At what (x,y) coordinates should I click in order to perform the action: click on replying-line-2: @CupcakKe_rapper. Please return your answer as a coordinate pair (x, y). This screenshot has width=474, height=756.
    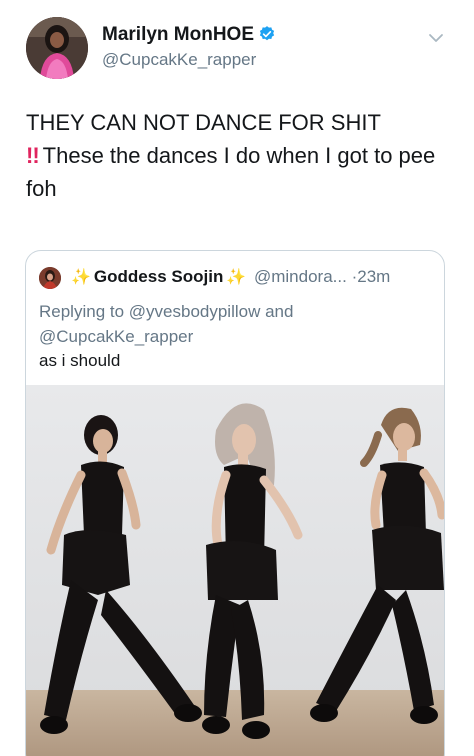
    Looking at the image, I should click on (116, 336).